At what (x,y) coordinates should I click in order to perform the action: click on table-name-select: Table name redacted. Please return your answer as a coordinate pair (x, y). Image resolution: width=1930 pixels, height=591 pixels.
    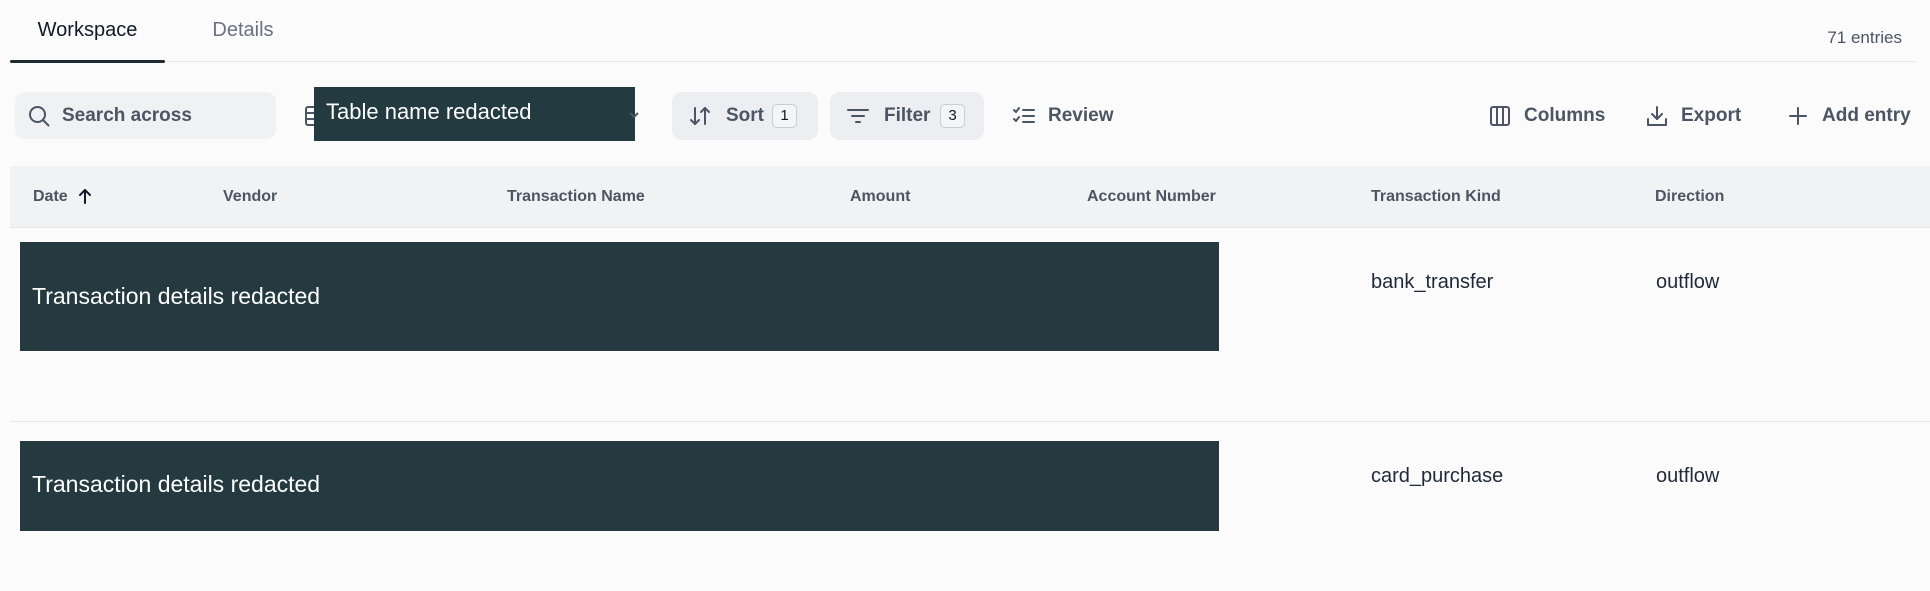
    Looking at the image, I should click on (474, 114).